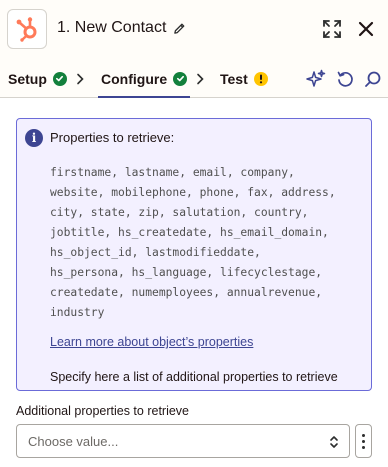 The width and height of the screenshot is (388, 467). What do you see at coordinates (194, 30) in the screenshot?
I see `step-header: 1. New Contact` at bounding box center [194, 30].